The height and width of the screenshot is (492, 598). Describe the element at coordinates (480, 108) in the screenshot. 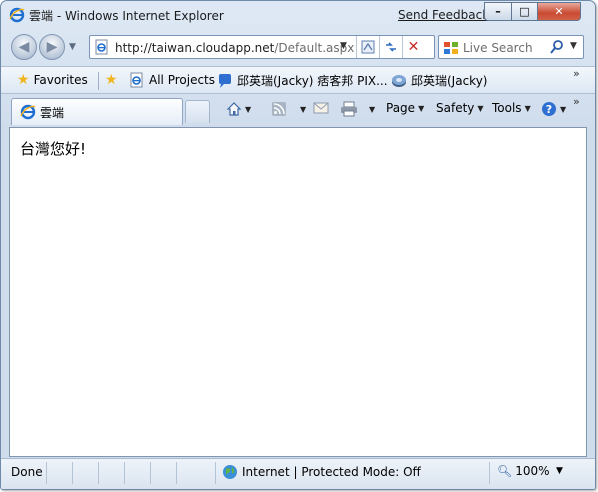

I see `safety-dropdown-icon: ▼` at that location.